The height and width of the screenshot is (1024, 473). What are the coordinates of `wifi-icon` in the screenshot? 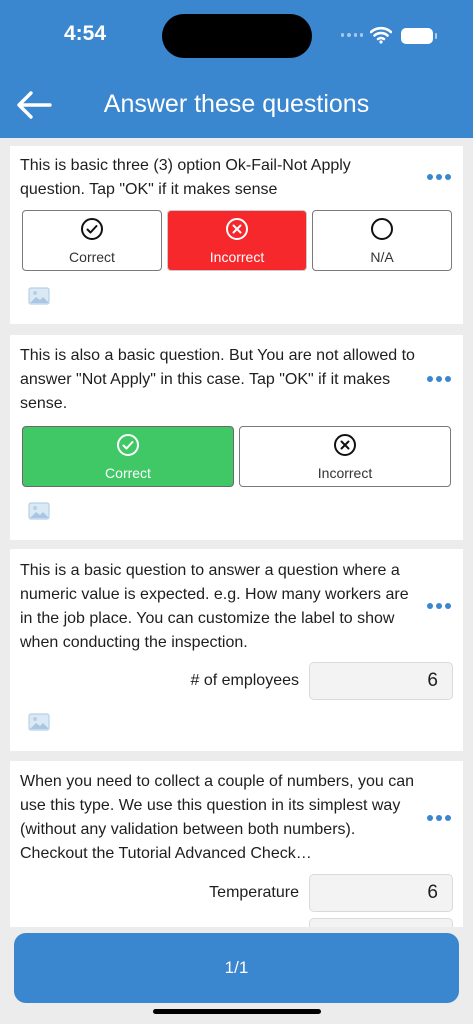 It's located at (381, 35).